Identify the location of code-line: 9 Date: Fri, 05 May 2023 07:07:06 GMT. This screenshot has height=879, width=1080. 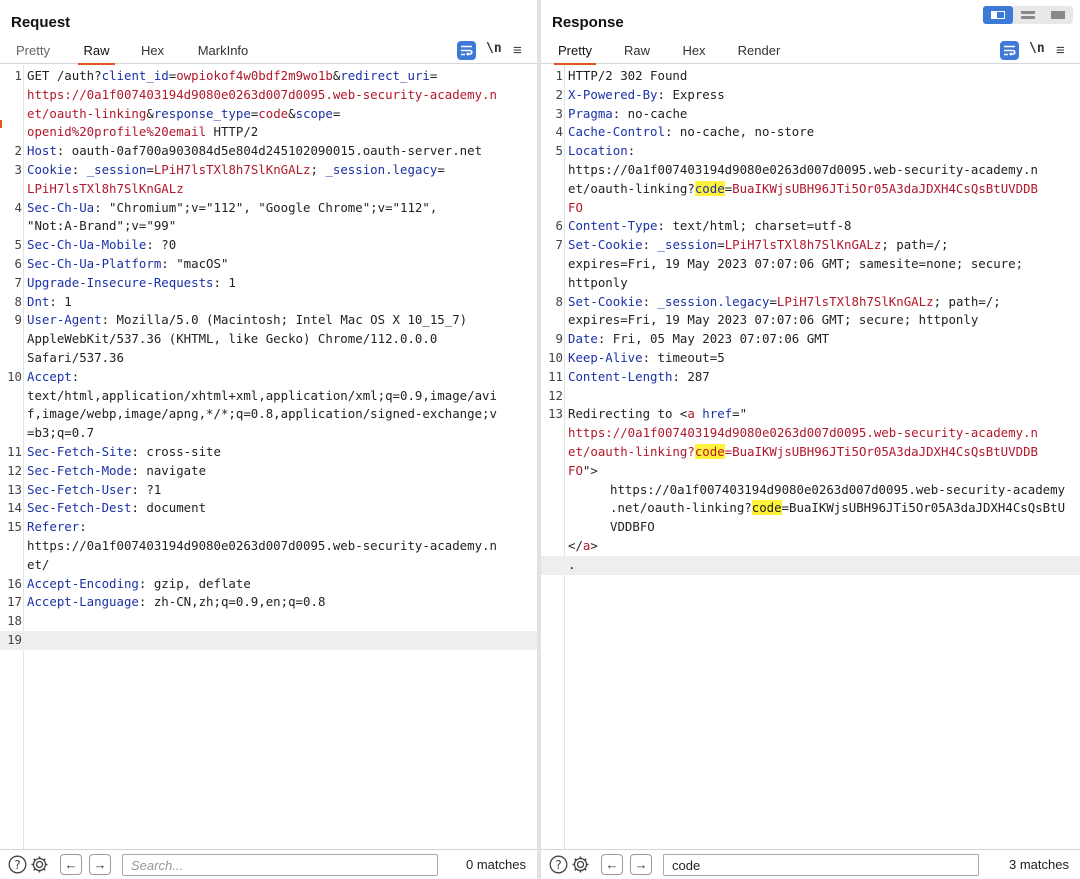
(810, 339).